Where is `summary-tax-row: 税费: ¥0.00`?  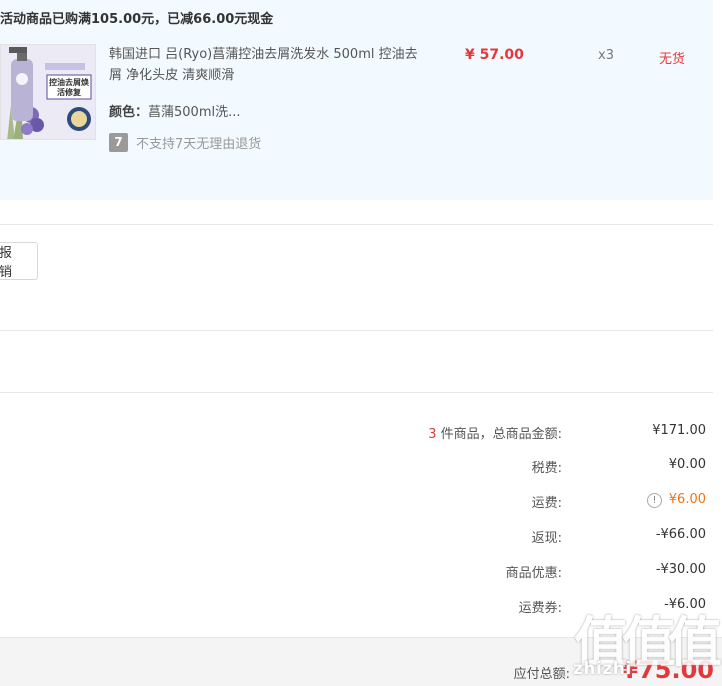
summary-tax-row: 税费: ¥0.00 is located at coordinates (357, 467).